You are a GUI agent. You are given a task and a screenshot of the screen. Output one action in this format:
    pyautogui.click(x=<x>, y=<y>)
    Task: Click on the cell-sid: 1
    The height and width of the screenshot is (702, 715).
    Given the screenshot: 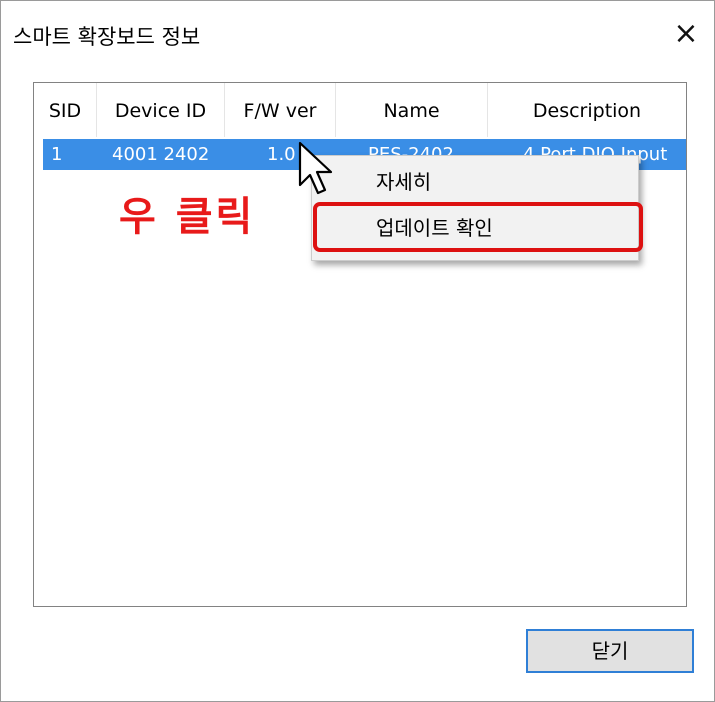 What is the action you would take?
    pyautogui.click(x=57, y=154)
    